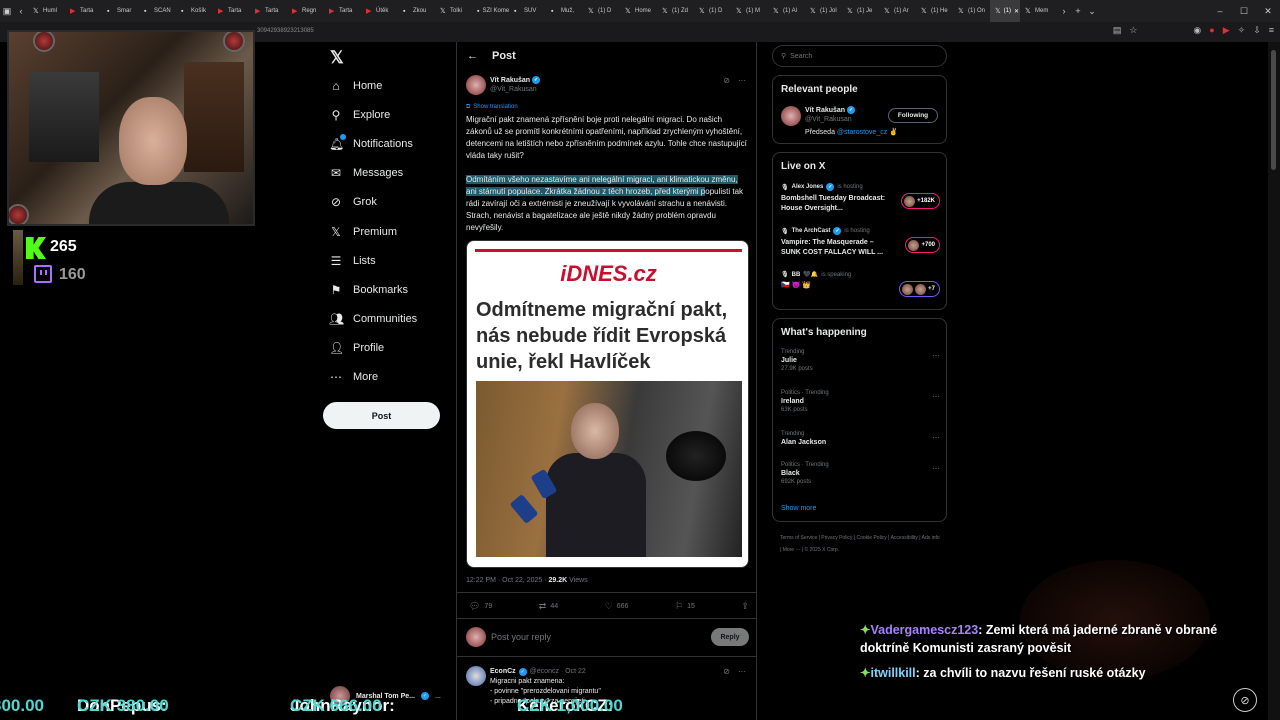  I want to click on tab-scroll-left-icon: ‹, so click(21, 11).